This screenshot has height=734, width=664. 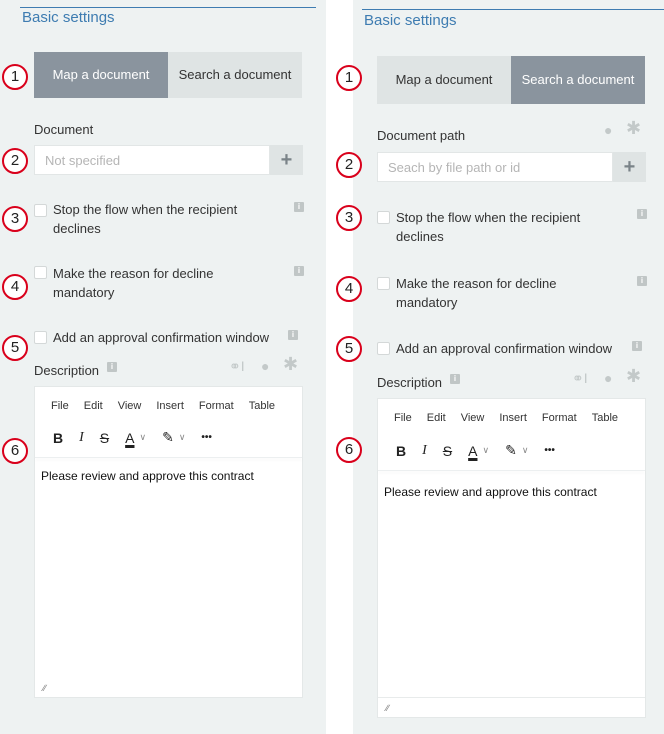 What do you see at coordinates (511, 697) in the screenshot?
I see `editor-statusbar` at bounding box center [511, 697].